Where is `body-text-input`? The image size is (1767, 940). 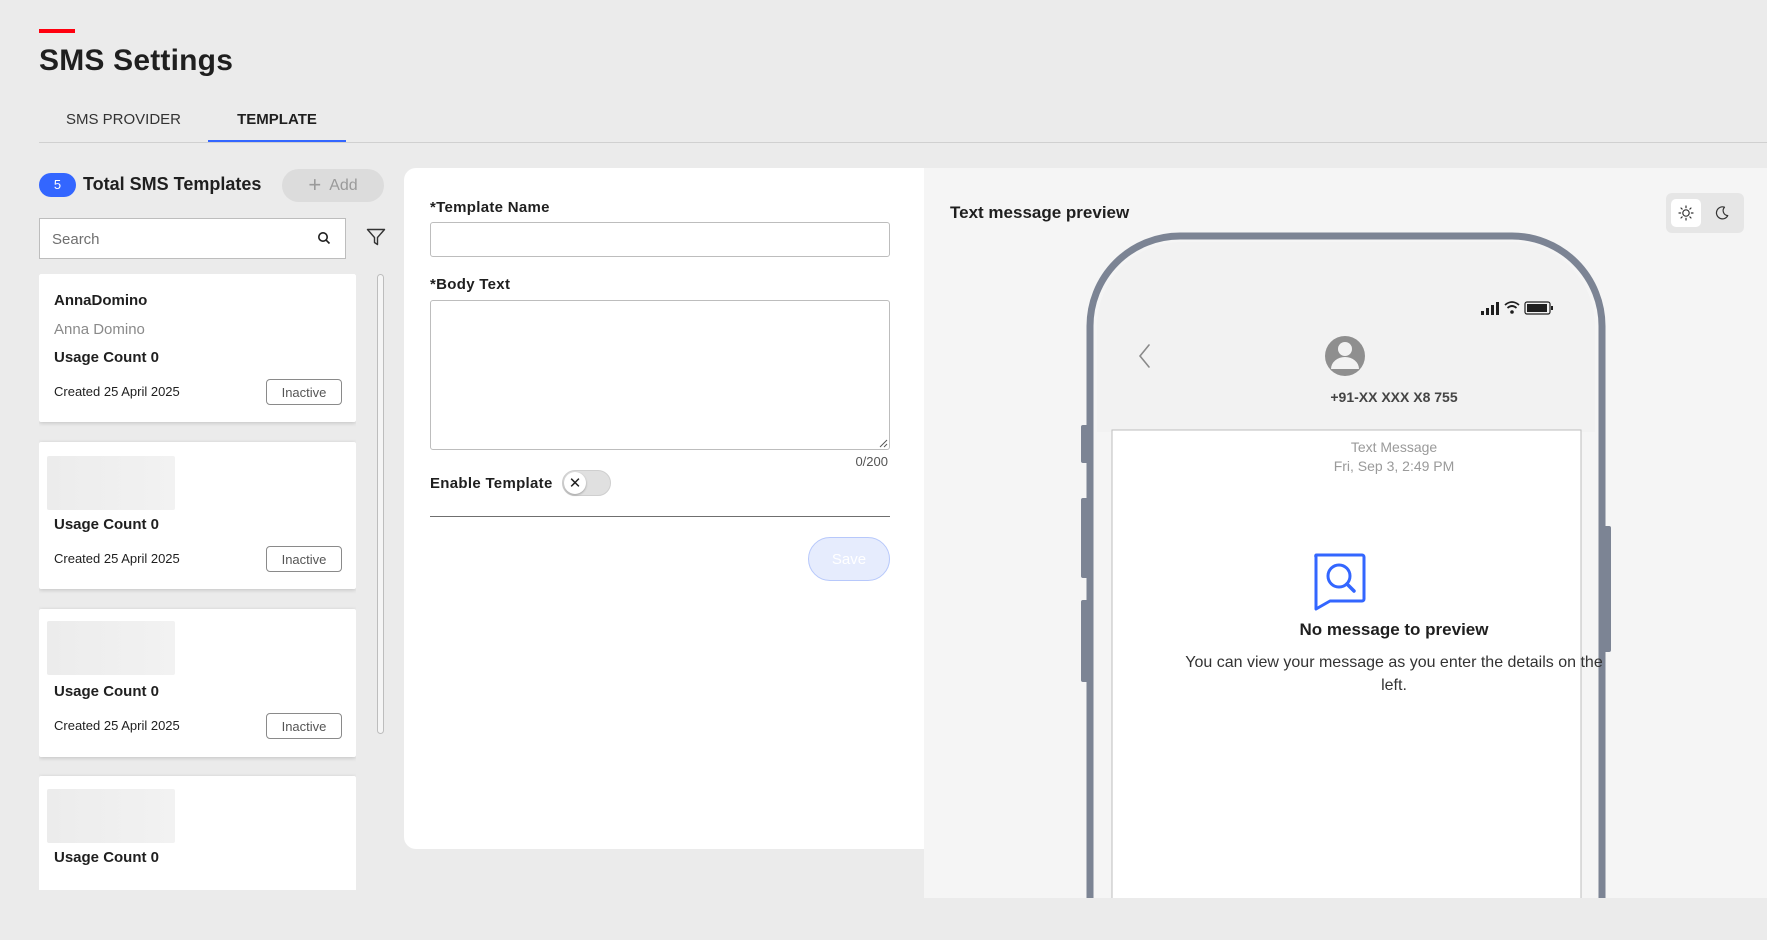 body-text-input is located at coordinates (660, 375).